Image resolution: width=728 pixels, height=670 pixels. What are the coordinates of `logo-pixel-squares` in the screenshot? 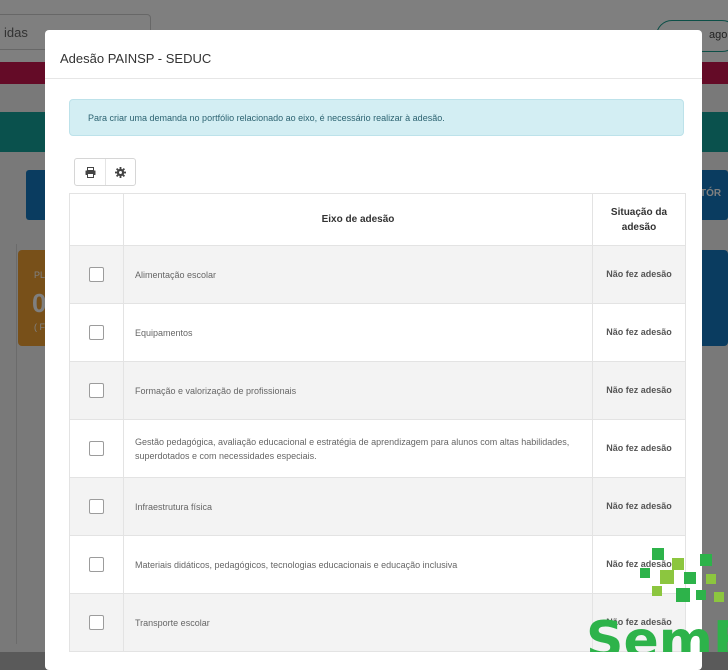 It's located at (682, 575).